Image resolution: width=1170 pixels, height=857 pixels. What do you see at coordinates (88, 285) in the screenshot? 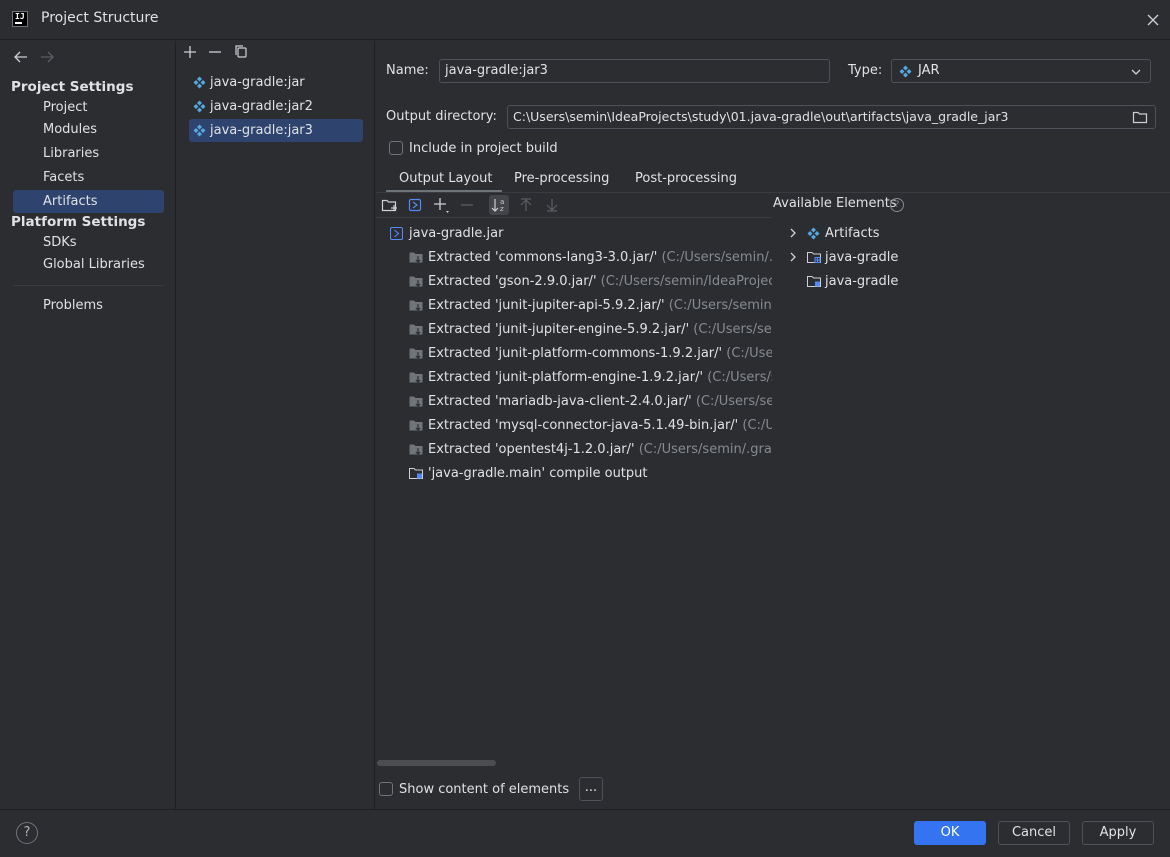
I see `sidebar-divider` at bounding box center [88, 285].